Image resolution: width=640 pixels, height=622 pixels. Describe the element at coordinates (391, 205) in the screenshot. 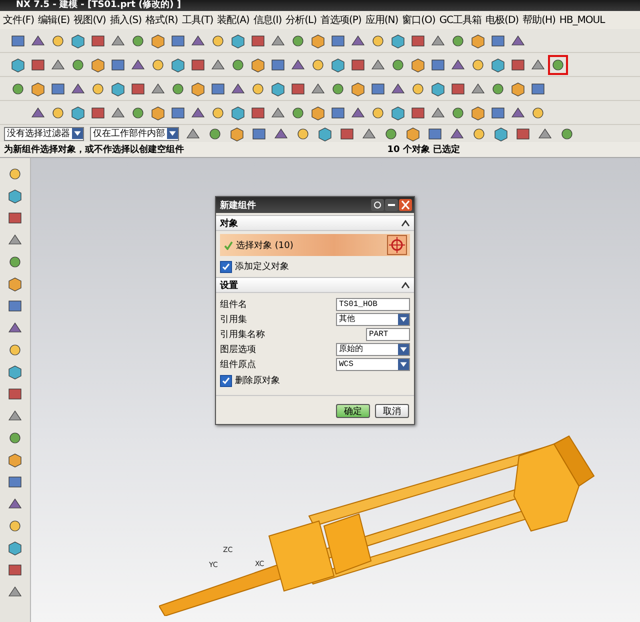

I see `minimize-icon` at that location.